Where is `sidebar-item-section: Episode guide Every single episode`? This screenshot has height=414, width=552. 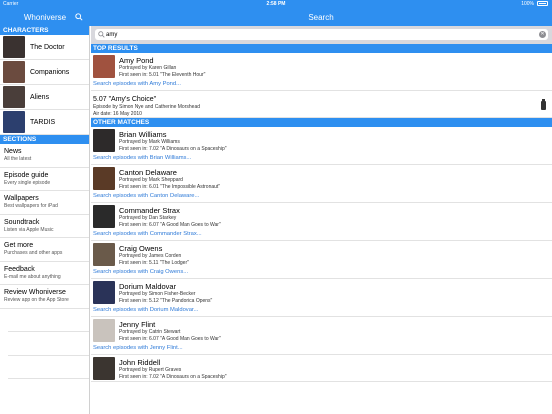
sidebar-item-section: Episode guide Every single episode is located at coordinates (44, 179).